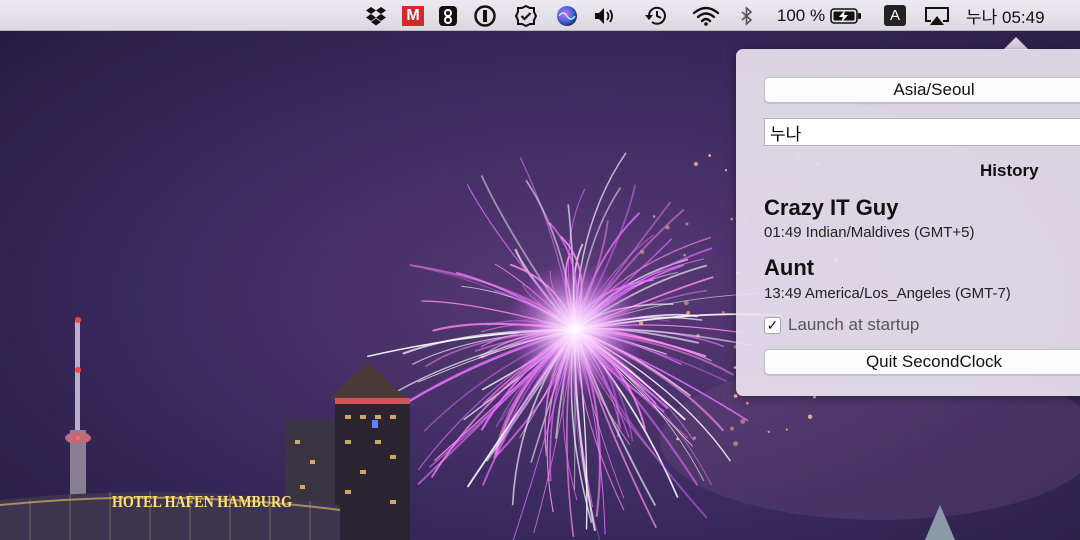 Image resolution: width=1080 pixels, height=540 pixels. What do you see at coordinates (801, 15) in the screenshot?
I see `battery-percent: 100 %` at bounding box center [801, 15].